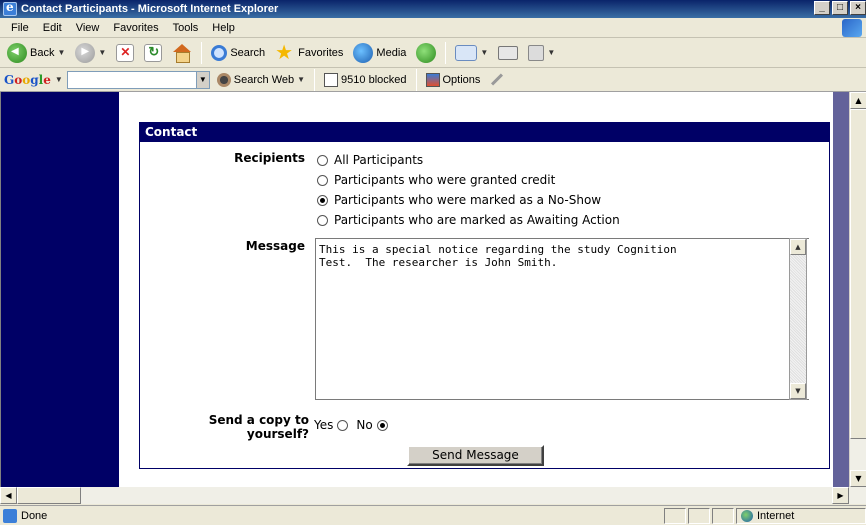  Describe the element at coordinates (238, 53) in the screenshot. I see `search-button: Search` at that location.